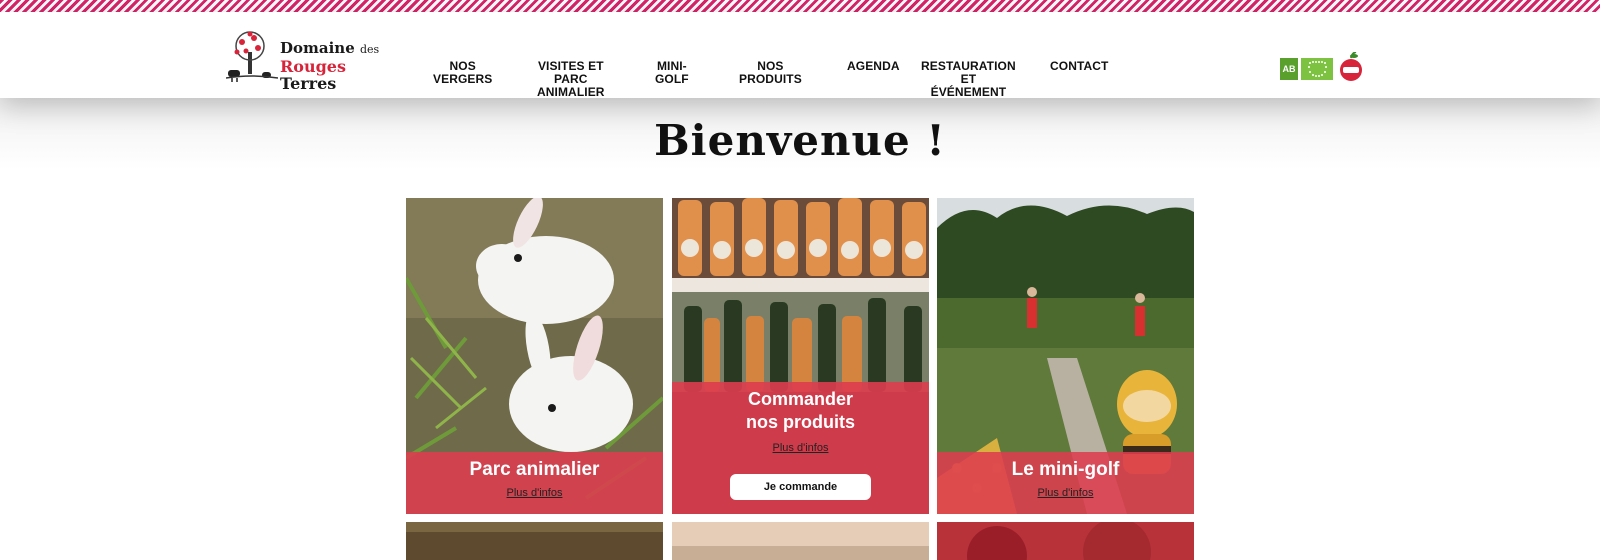 The image size is (1600, 560). What do you see at coordinates (534, 469) in the screenshot?
I see `card-title: Parc animalier` at bounding box center [534, 469].